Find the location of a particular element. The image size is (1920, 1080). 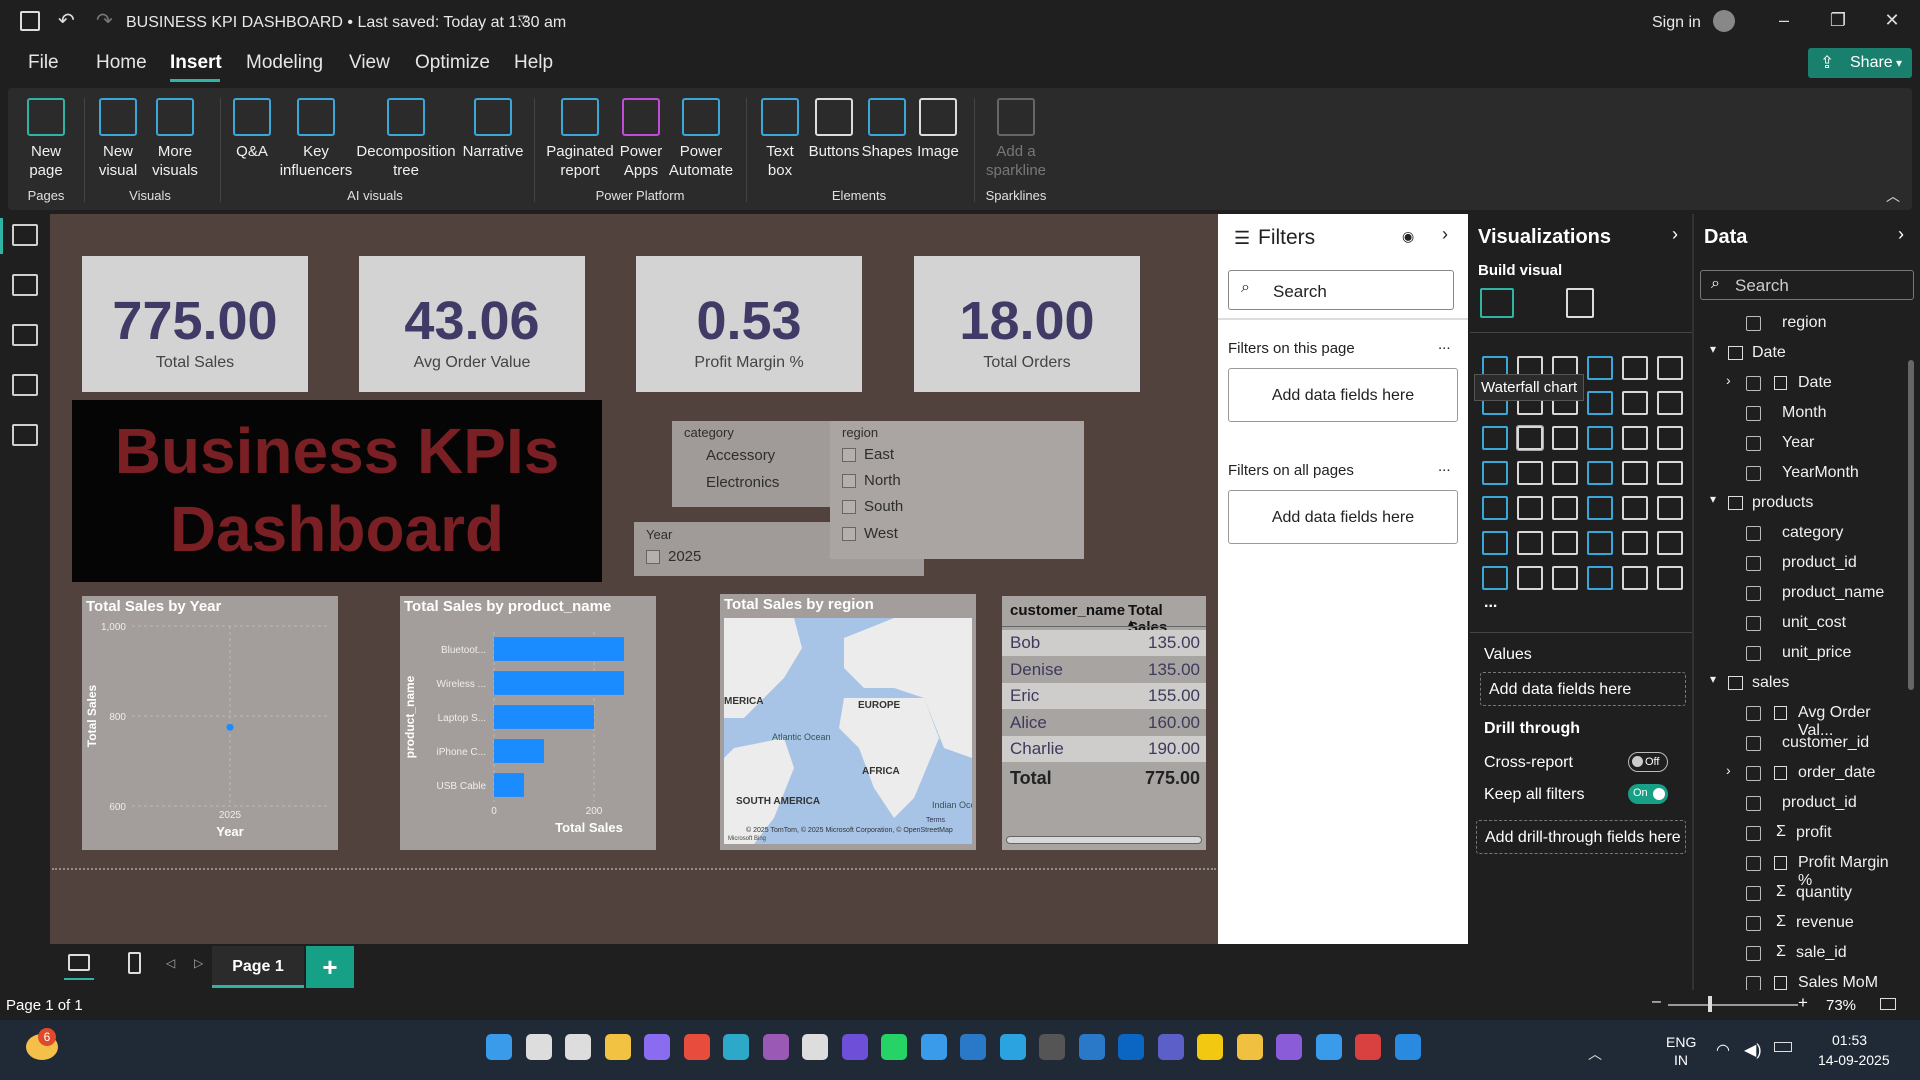

minimize-icon: – is located at coordinates (1784, 22).